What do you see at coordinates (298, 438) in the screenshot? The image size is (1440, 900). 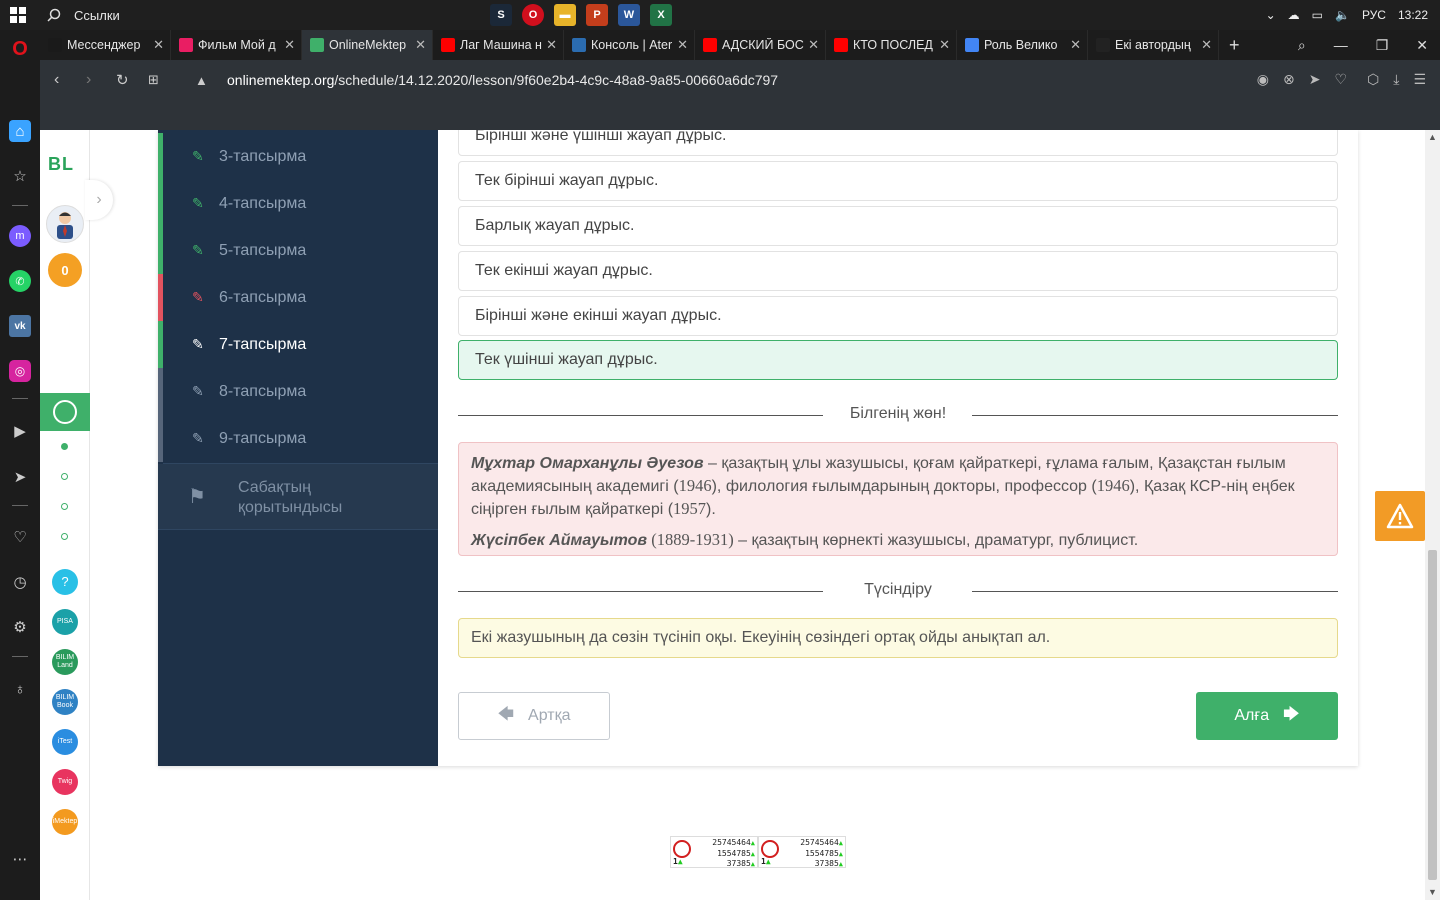 I see `menu-item-task: ✎ 9-тапсырма` at bounding box center [298, 438].